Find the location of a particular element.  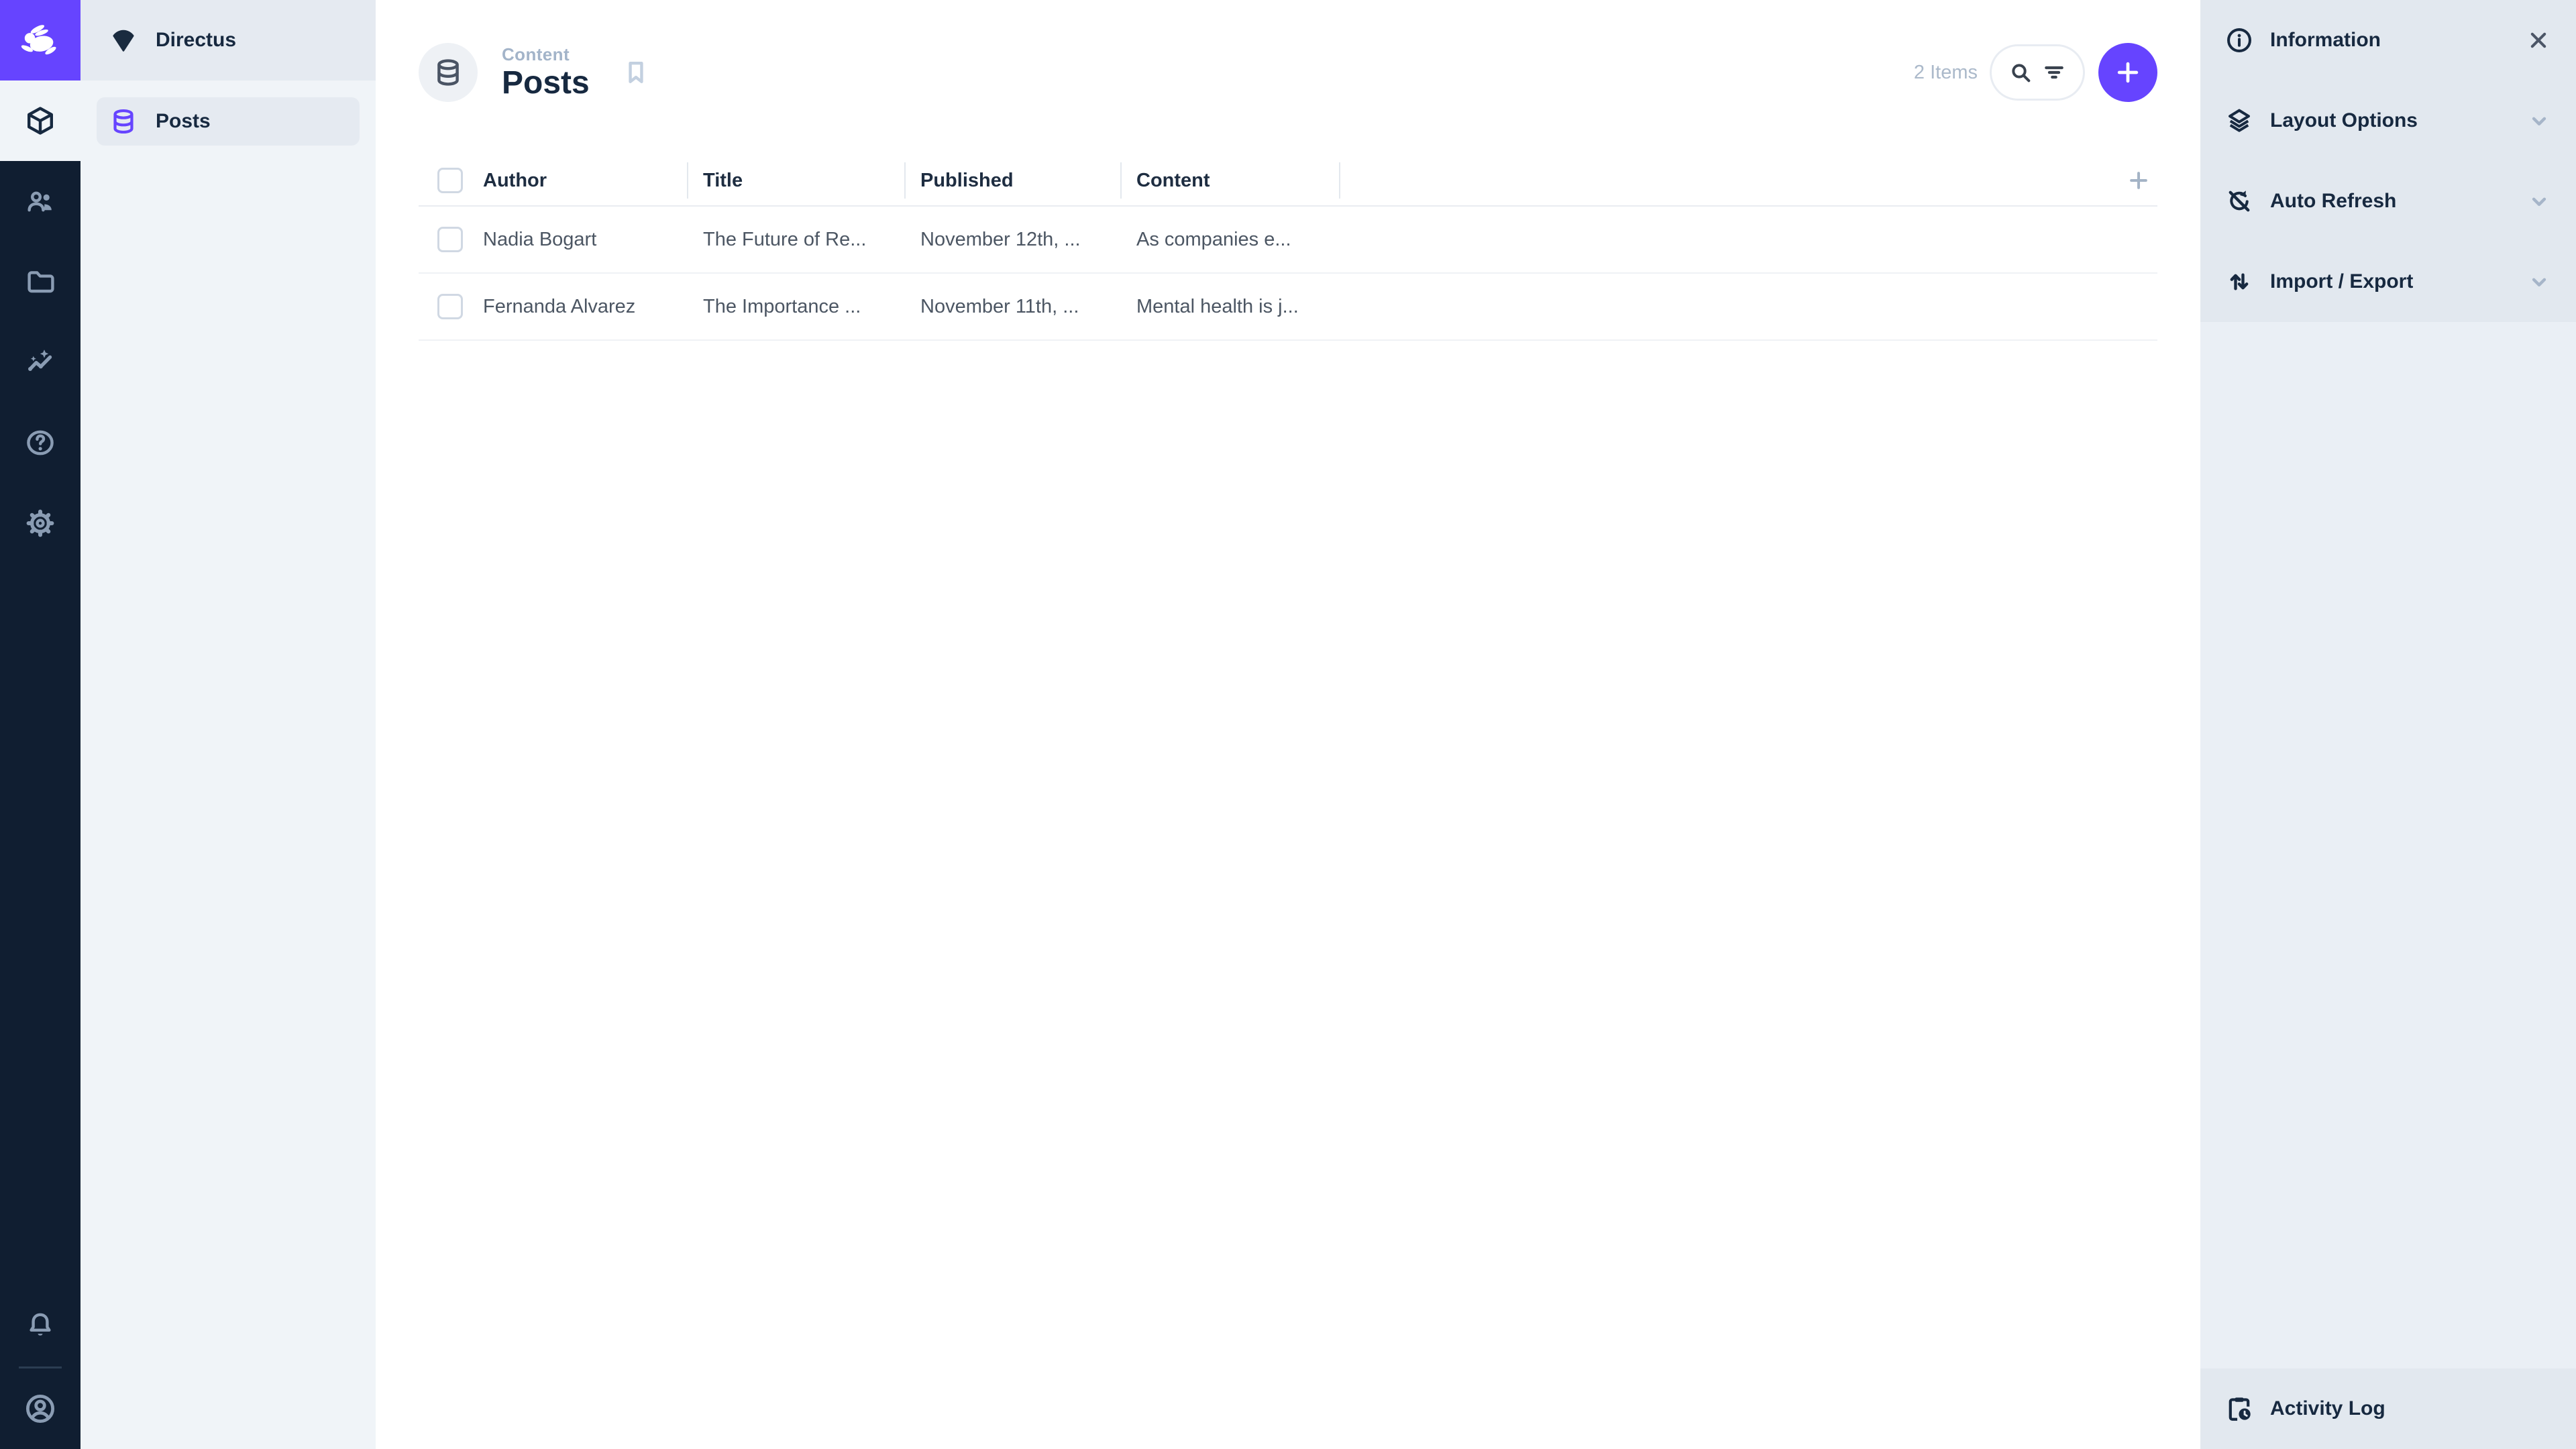

swap-vert-icon is located at coordinates (2239, 282).